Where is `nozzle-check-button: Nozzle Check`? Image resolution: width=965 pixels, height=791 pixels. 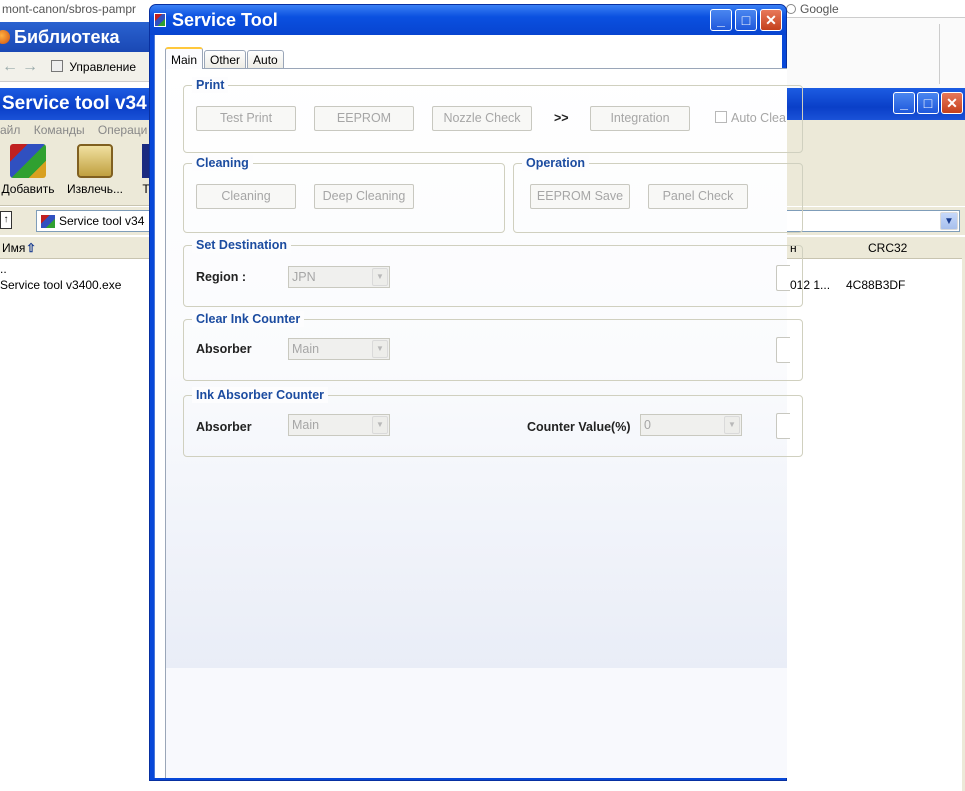 nozzle-check-button: Nozzle Check is located at coordinates (482, 118).